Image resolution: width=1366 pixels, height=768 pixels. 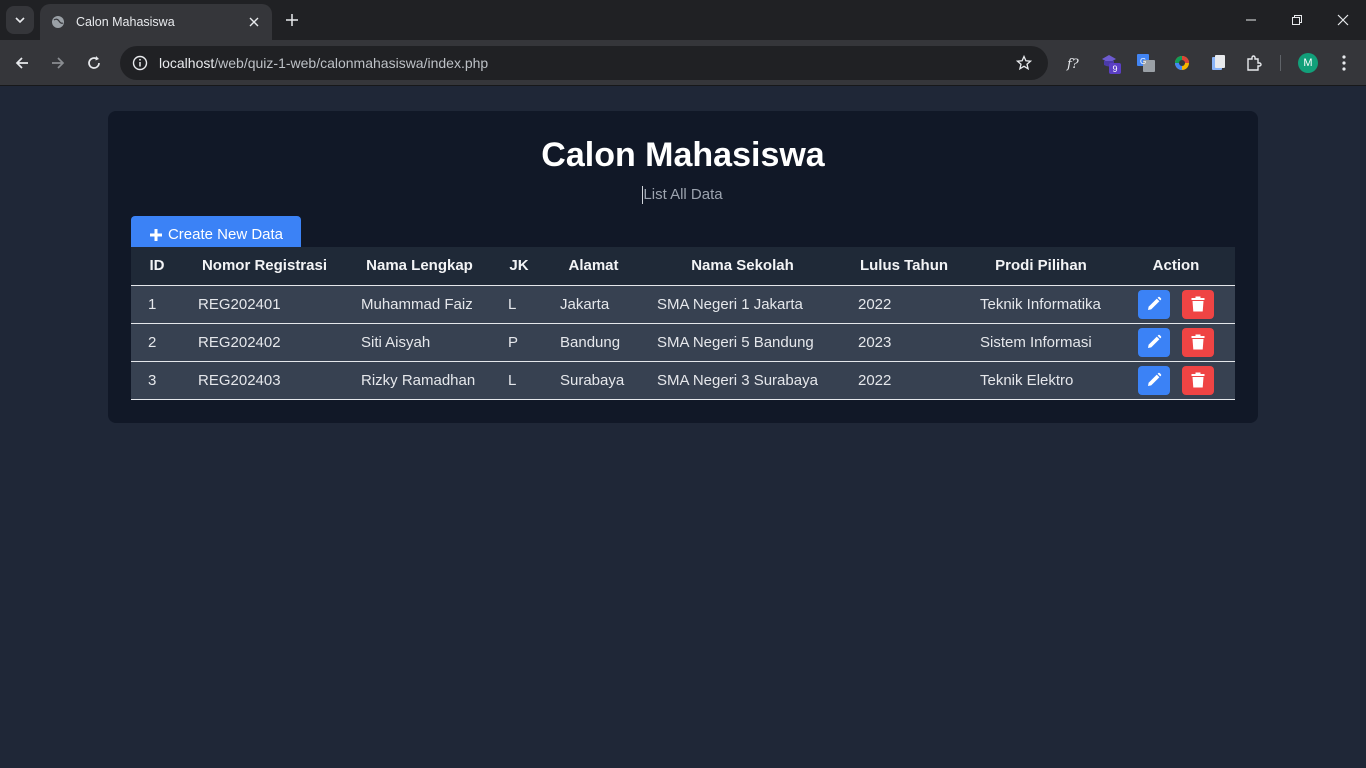 I want to click on cell-nama-sekolah: SMA Negeri 5 Bandung, so click(x=735, y=342).